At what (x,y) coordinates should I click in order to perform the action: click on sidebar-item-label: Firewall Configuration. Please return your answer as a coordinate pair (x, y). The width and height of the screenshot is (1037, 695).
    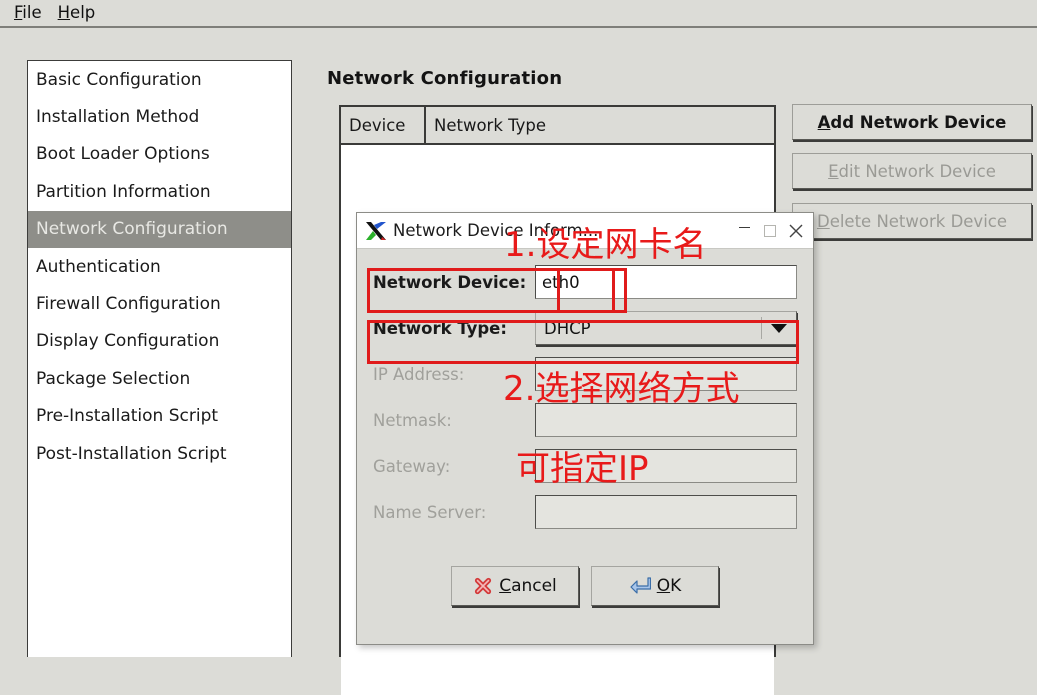
    Looking at the image, I should click on (128, 304).